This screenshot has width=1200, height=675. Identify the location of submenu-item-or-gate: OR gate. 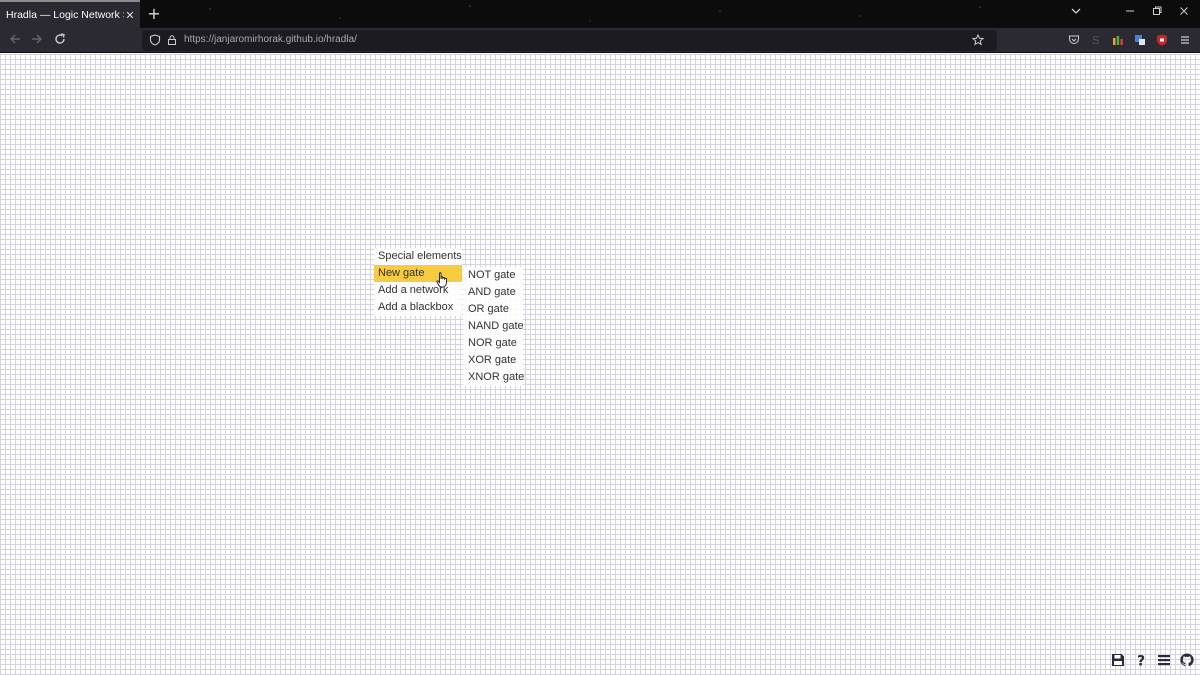
(493, 309).